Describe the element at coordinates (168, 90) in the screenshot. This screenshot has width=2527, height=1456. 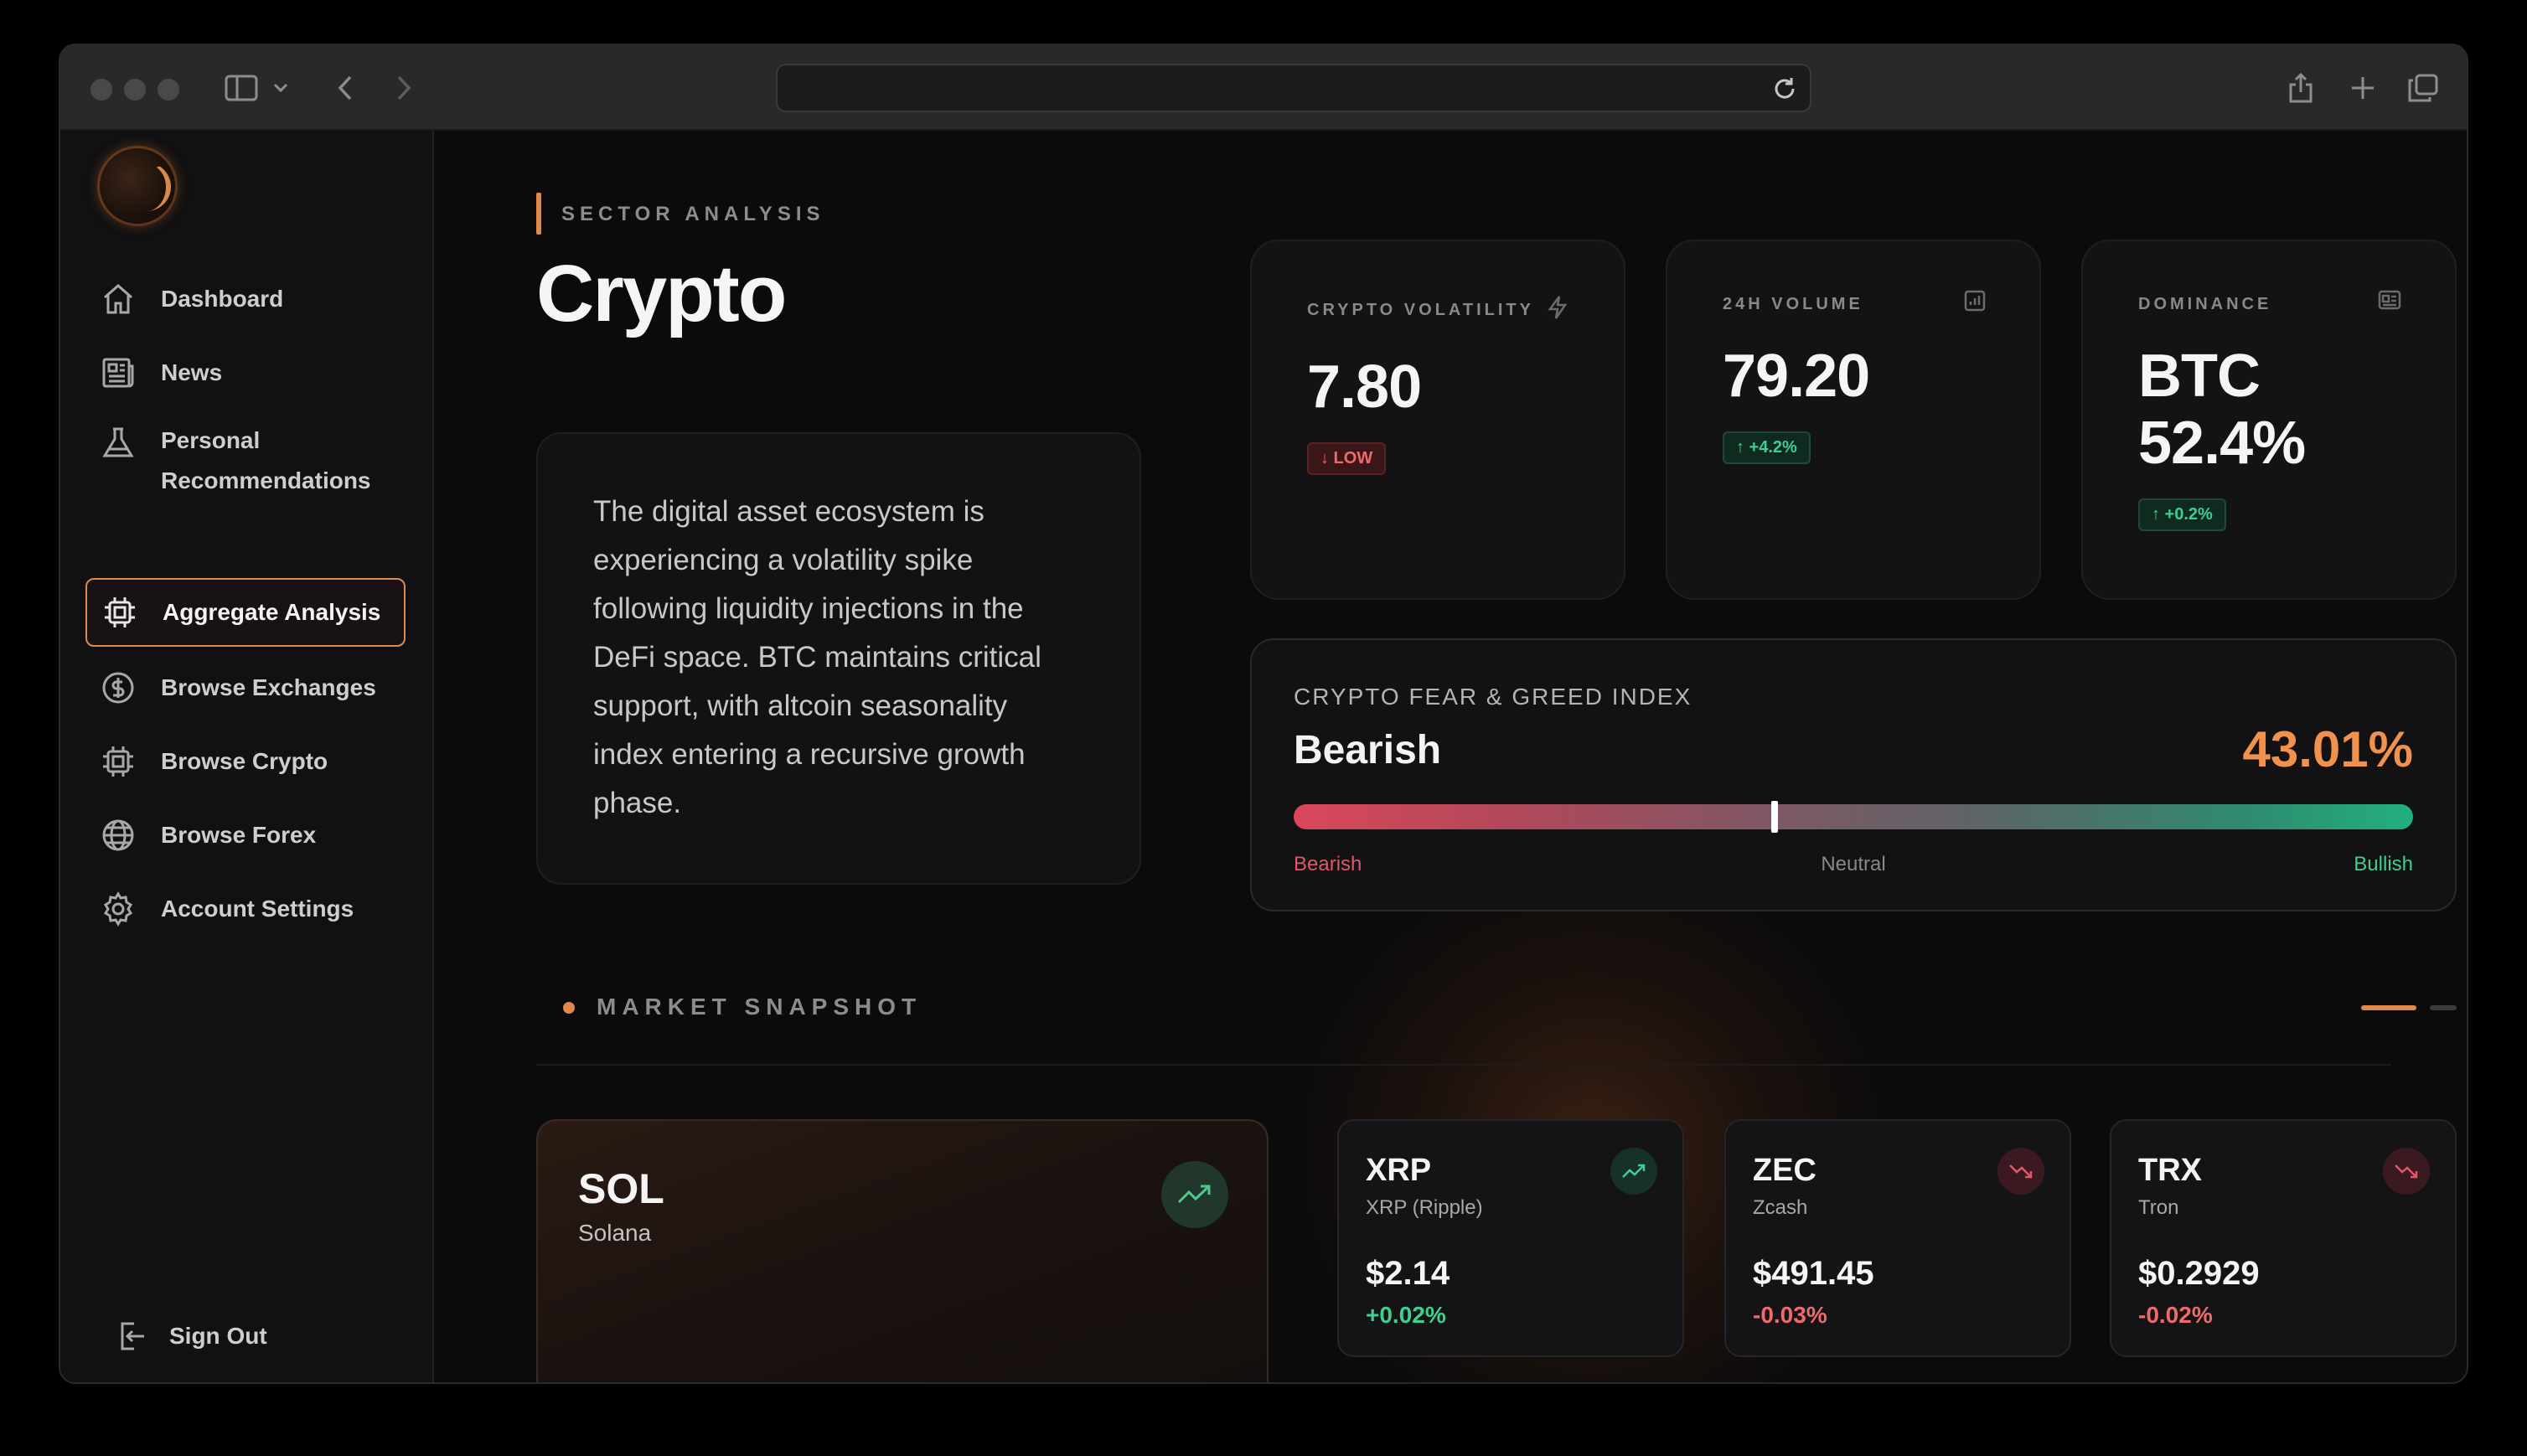
I see `zoom-window-button` at that location.